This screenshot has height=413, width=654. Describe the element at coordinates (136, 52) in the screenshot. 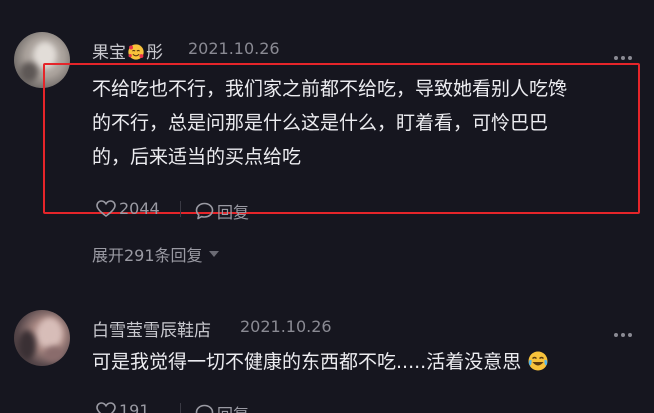

I see `smiling-face-with-hearts-icon` at that location.